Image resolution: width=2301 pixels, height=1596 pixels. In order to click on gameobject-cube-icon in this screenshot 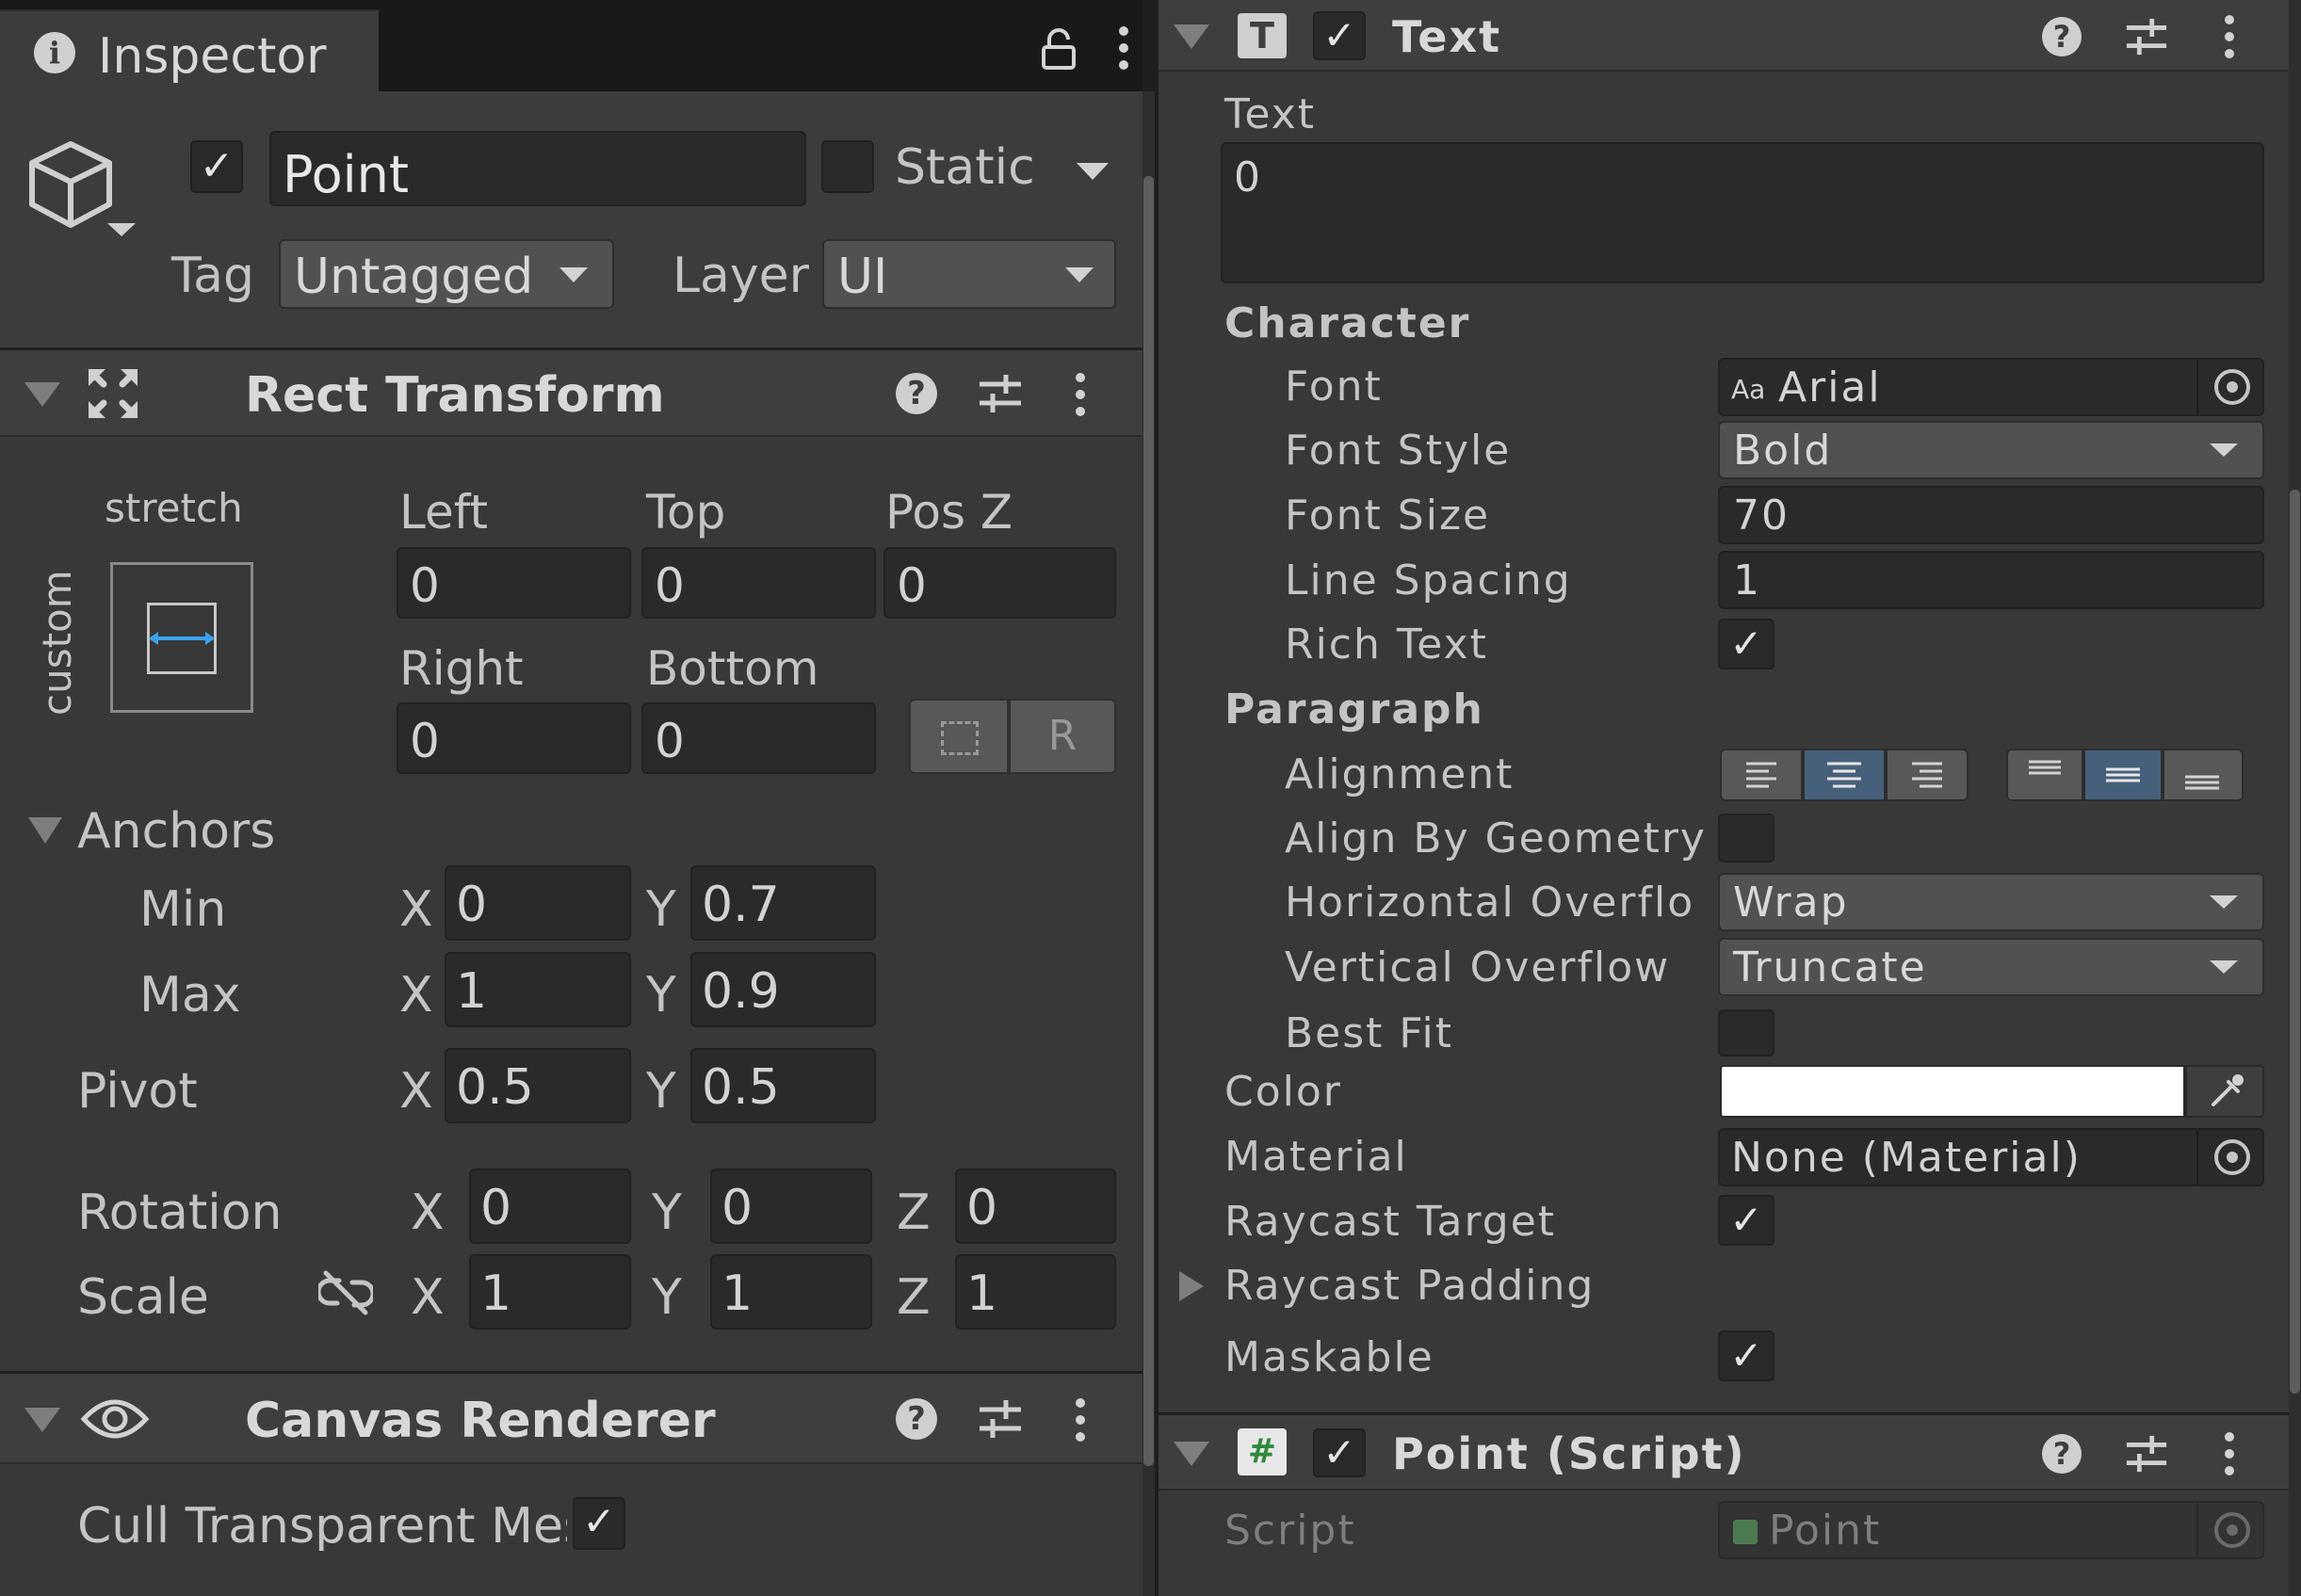, I will do `click(82, 190)`.